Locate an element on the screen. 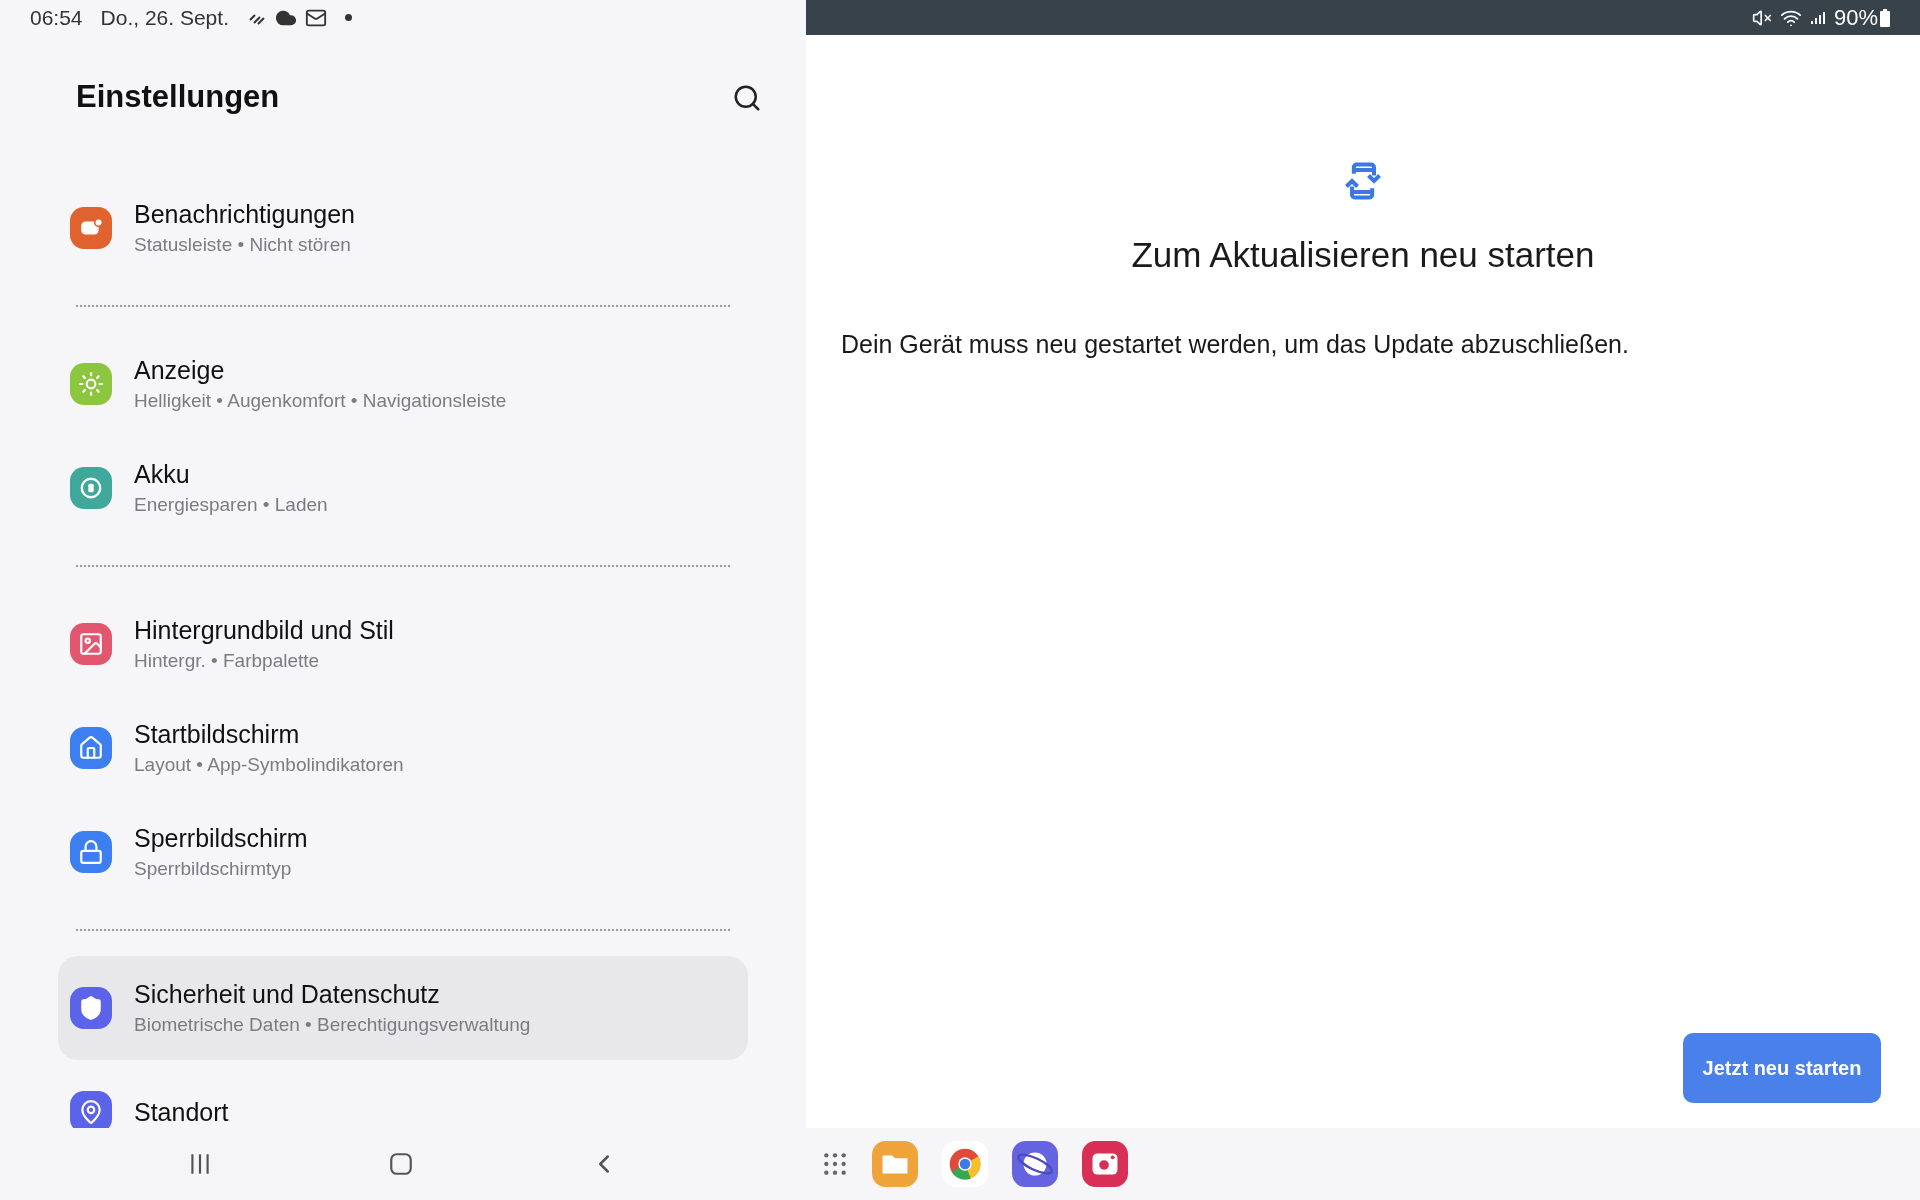 This screenshot has width=1920, height=1200. settings-item: Sicherheit und Datenschutz Biometrische Daten • Berechtigungsverwaltung is located at coordinates (403, 1008).